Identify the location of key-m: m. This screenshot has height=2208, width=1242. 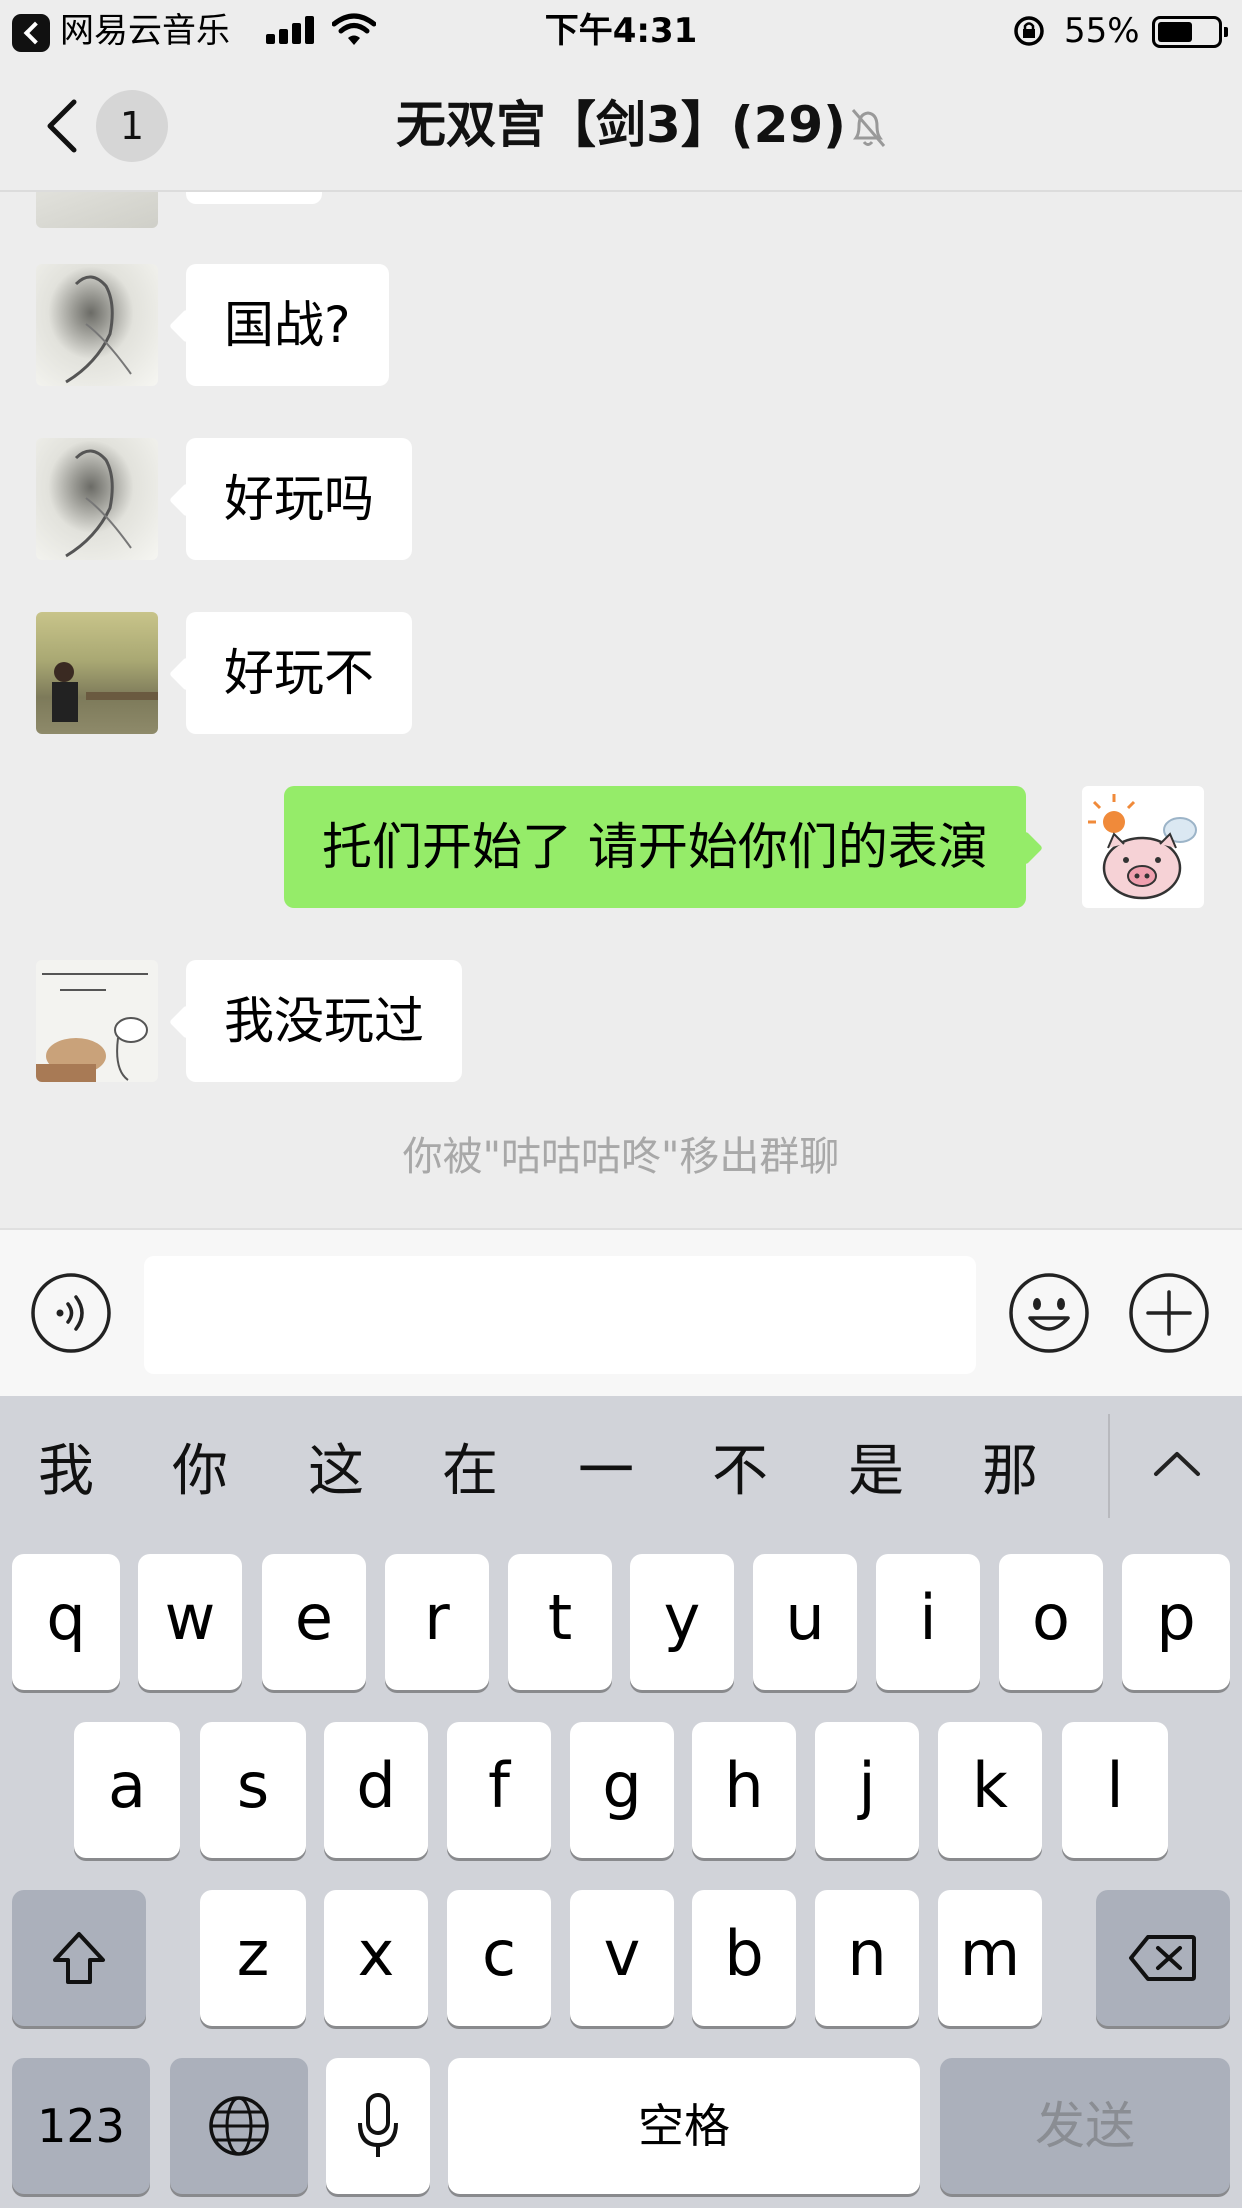
(990, 1958).